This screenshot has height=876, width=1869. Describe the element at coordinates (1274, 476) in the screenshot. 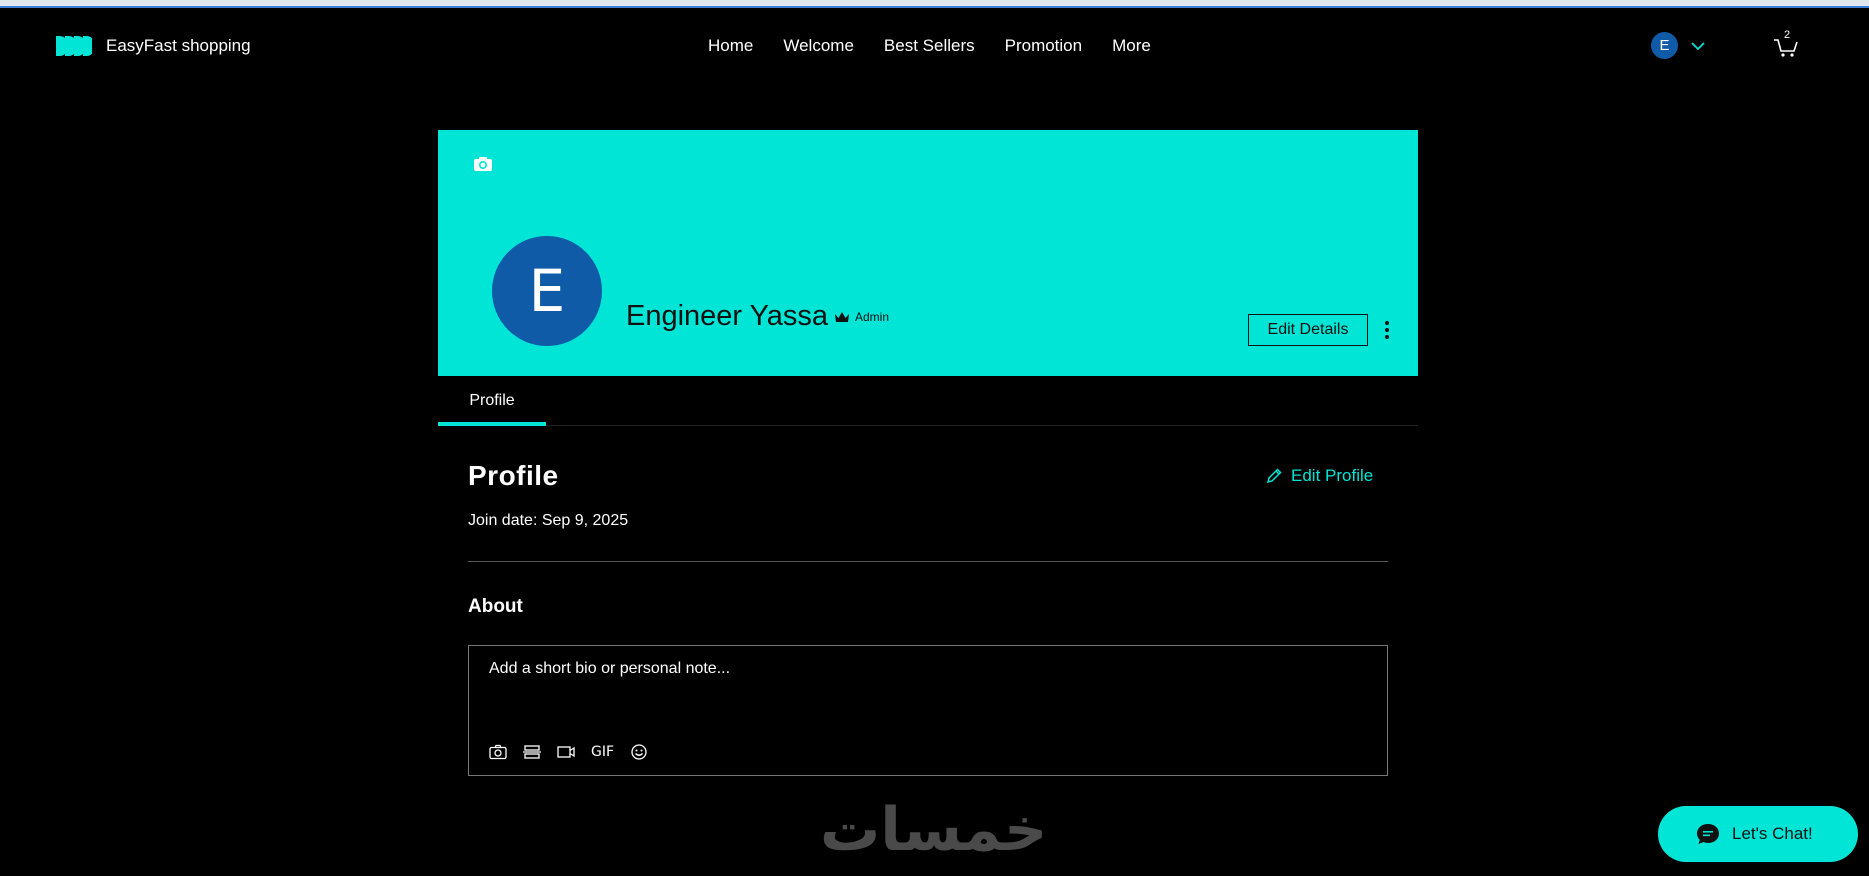

I see `pencil-icon` at that location.